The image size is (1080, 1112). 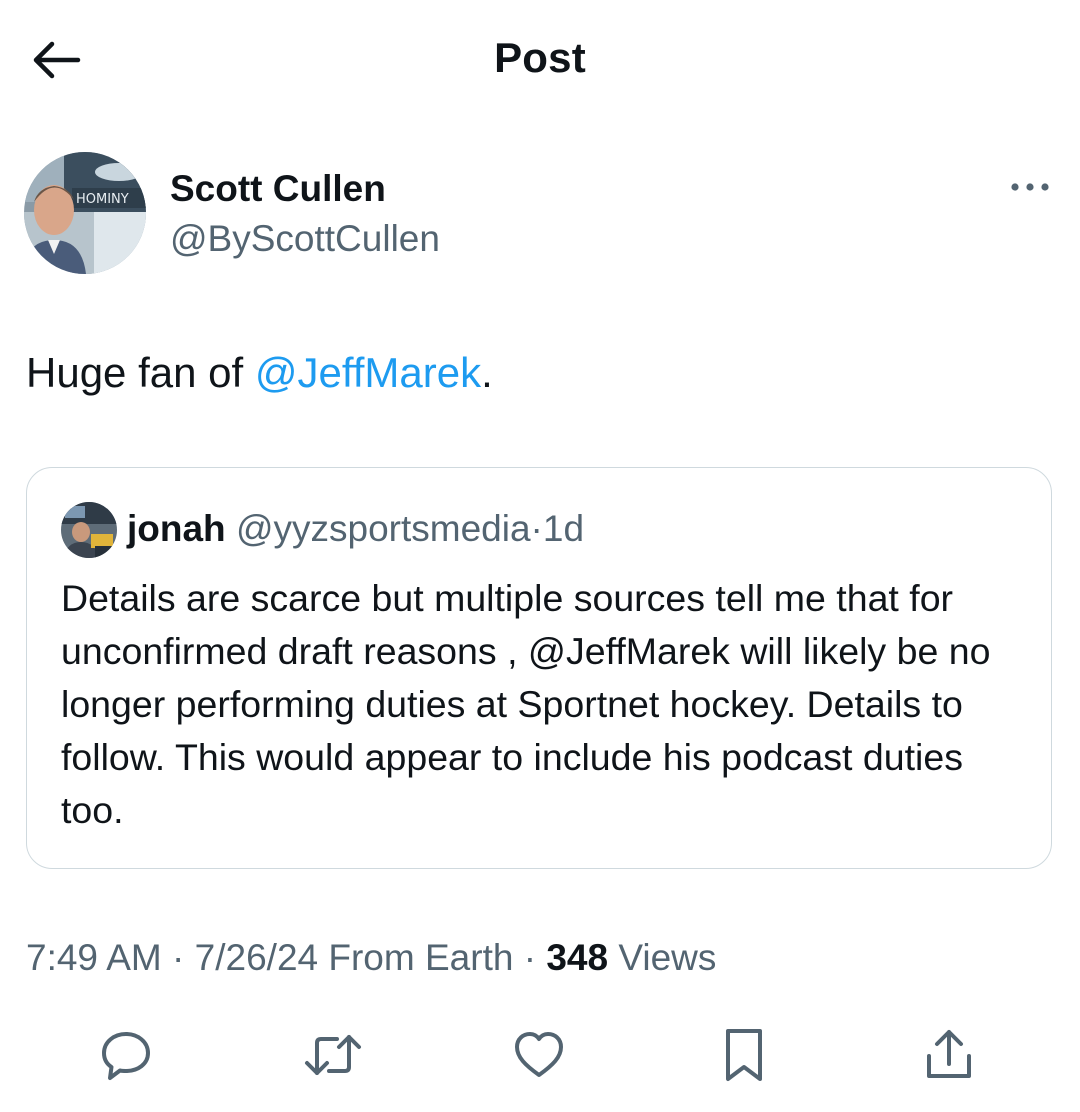 I want to click on post-time: 7:49 AM, so click(x=94, y=957).